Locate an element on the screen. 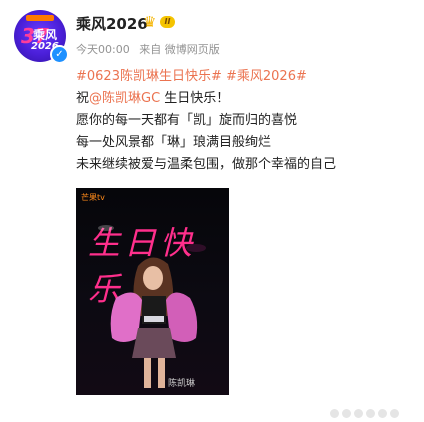 The image size is (424, 422). avatar-badge-strip is located at coordinates (40, 18).